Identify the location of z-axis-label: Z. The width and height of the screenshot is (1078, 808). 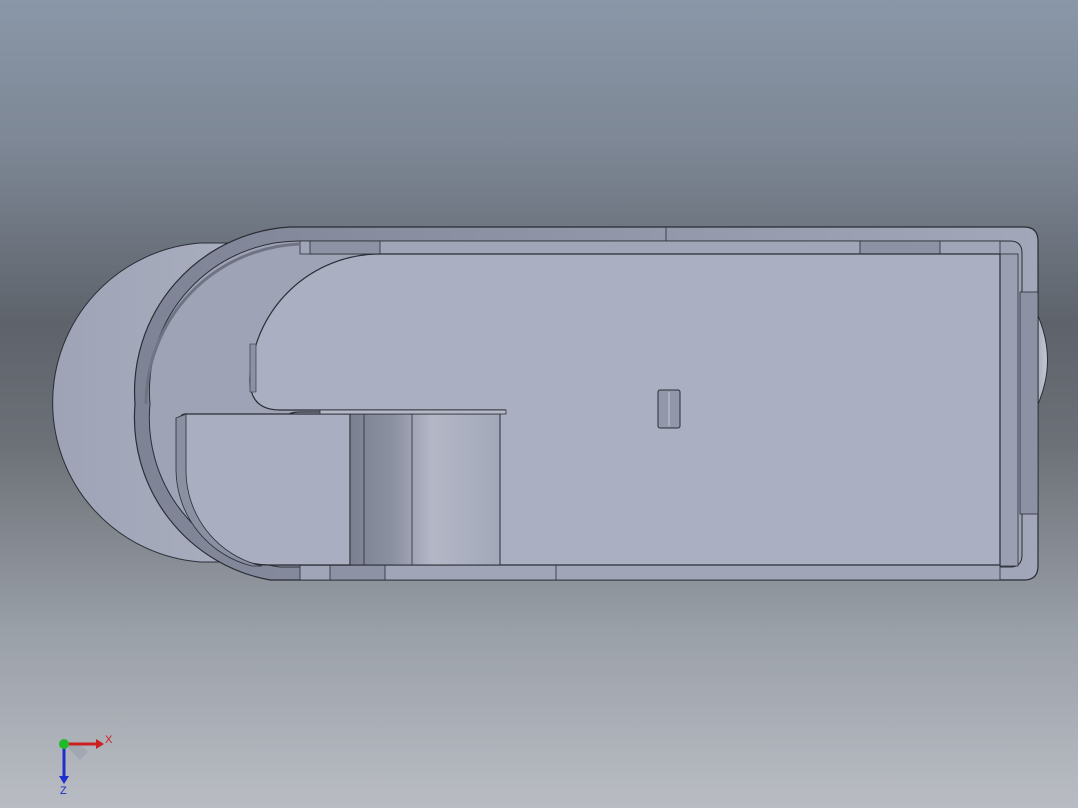
(63, 791).